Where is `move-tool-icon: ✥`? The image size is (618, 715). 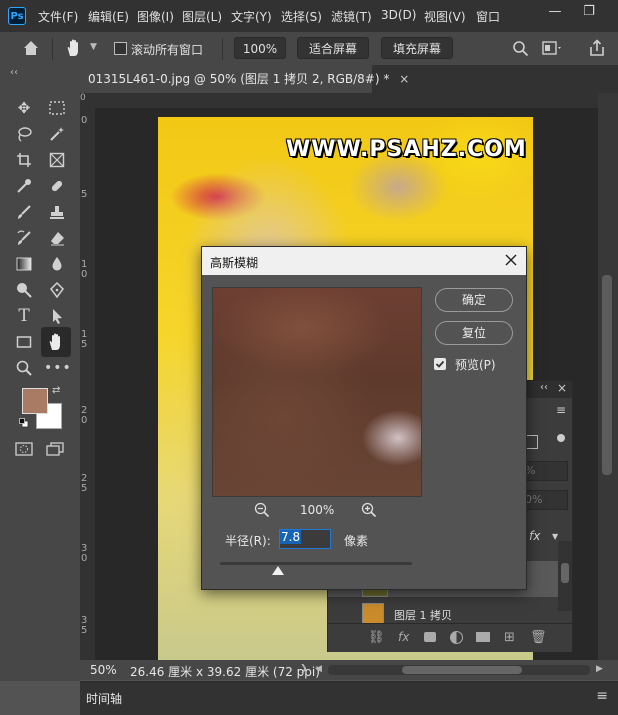 move-tool-icon: ✥ is located at coordinates (24, 108).